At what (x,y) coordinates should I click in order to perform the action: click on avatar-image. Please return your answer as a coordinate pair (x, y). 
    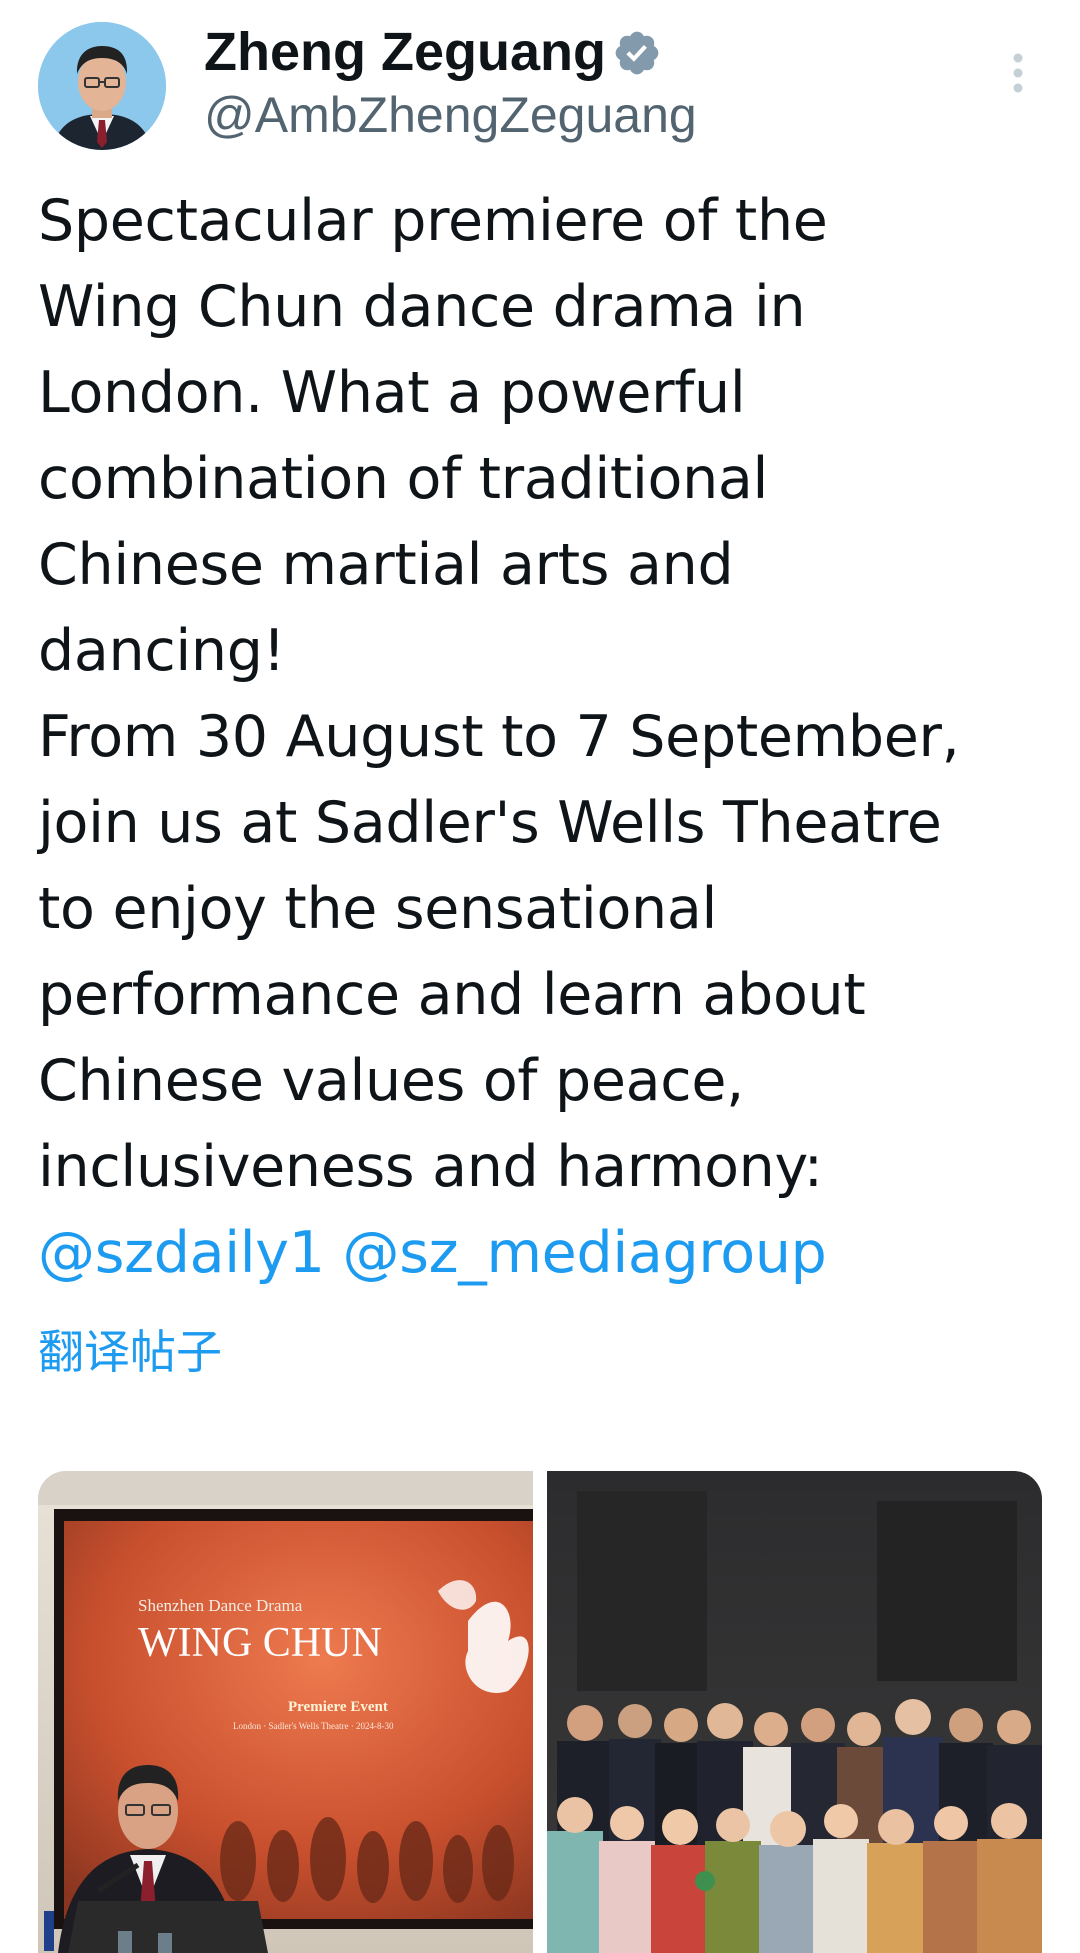
    Looking at the image, I should click on (102, 86).